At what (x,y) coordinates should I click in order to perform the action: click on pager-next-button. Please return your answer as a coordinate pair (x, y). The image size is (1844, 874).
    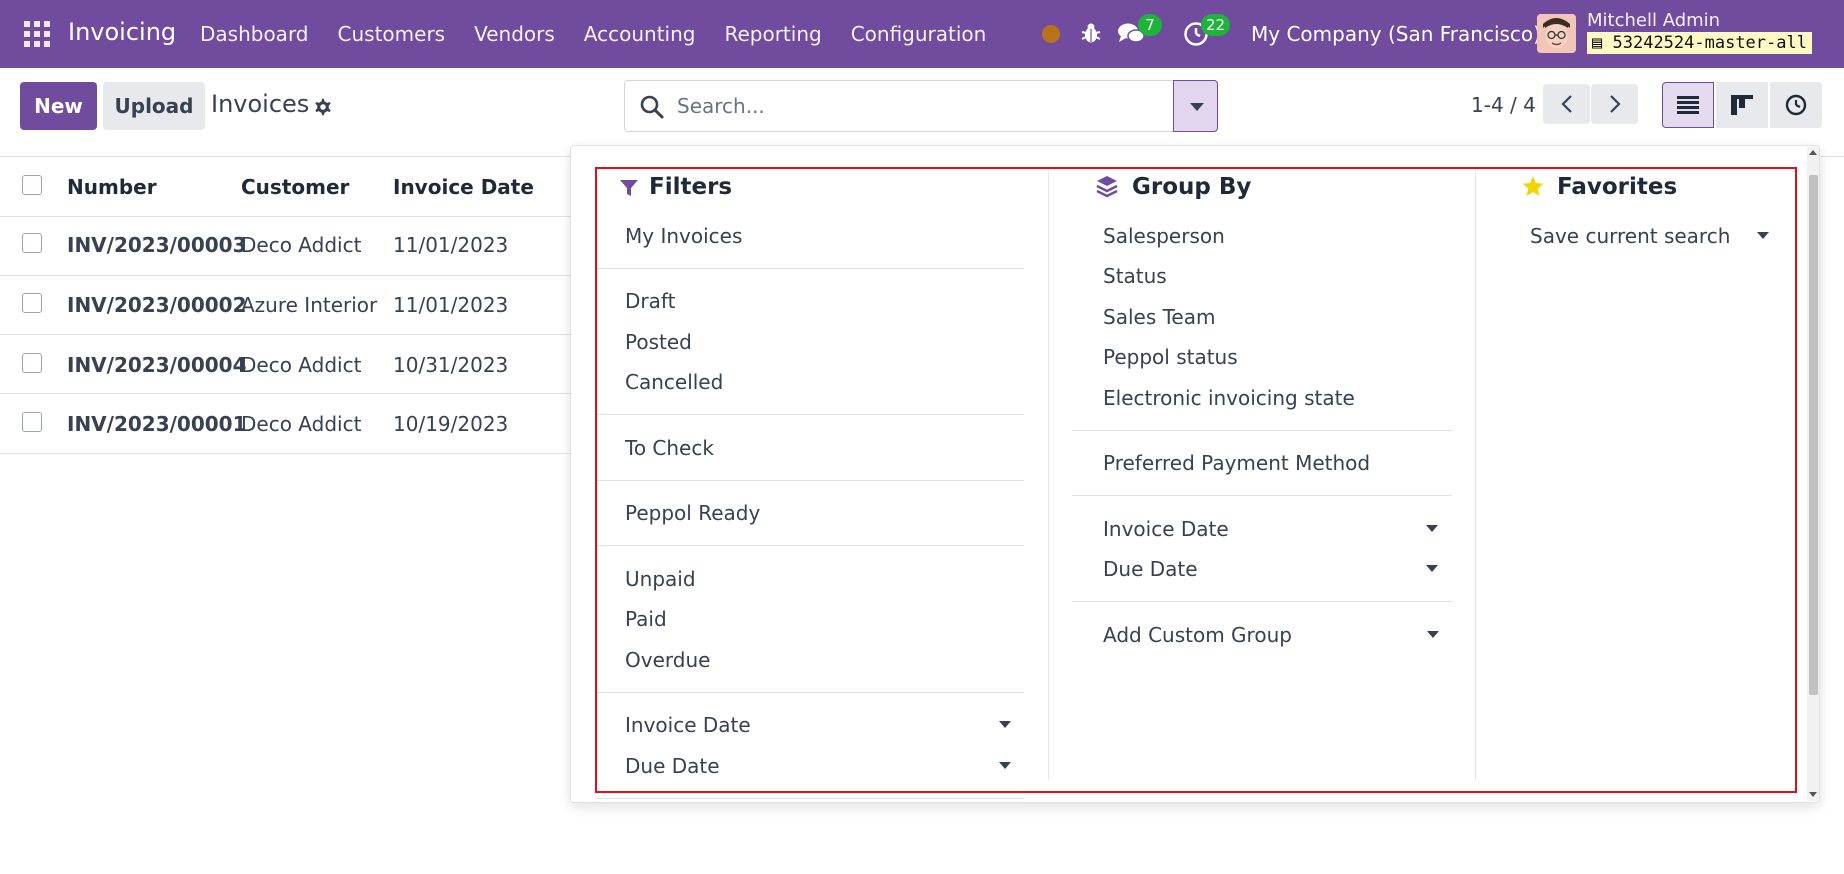
    Looking at the image, I should click on (1614, 104).